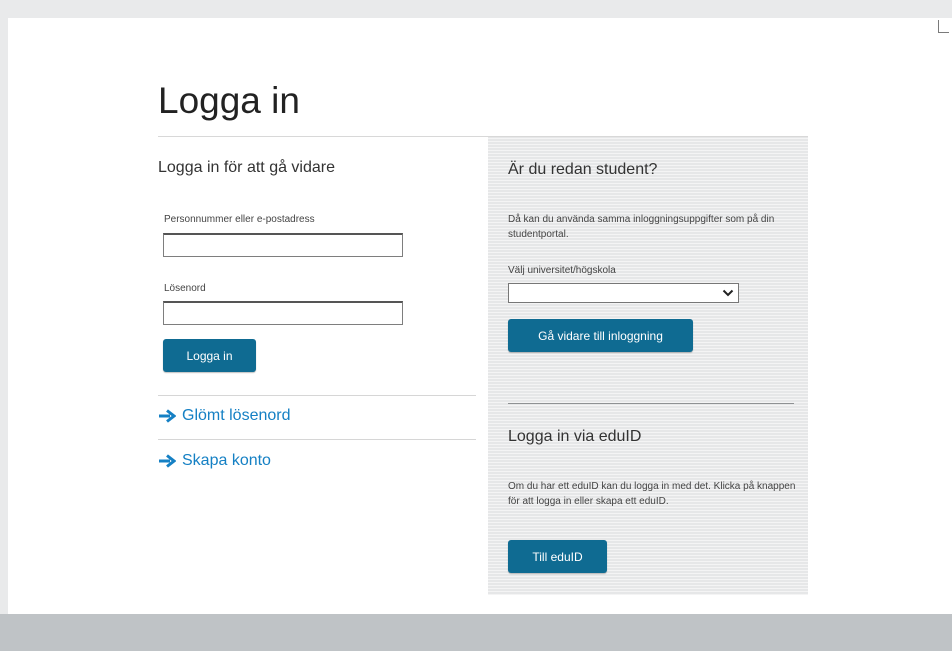  What do you see at coordinates (317, 439) in the screenshot?
I see `link-divider-middle` at bounding box center [317, 439].